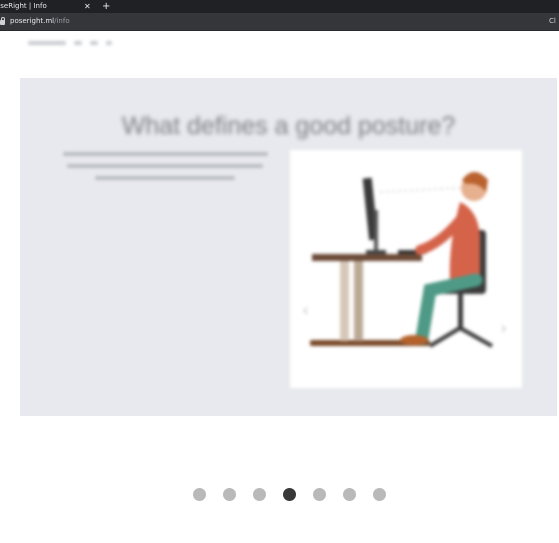 Image resolution: width=559 pixels, height=543 pixels. What do you see at coordinates (305, 310) in the screenshot?
I see `chevron-left-icon: ‹` at bounding box center [305, 310].